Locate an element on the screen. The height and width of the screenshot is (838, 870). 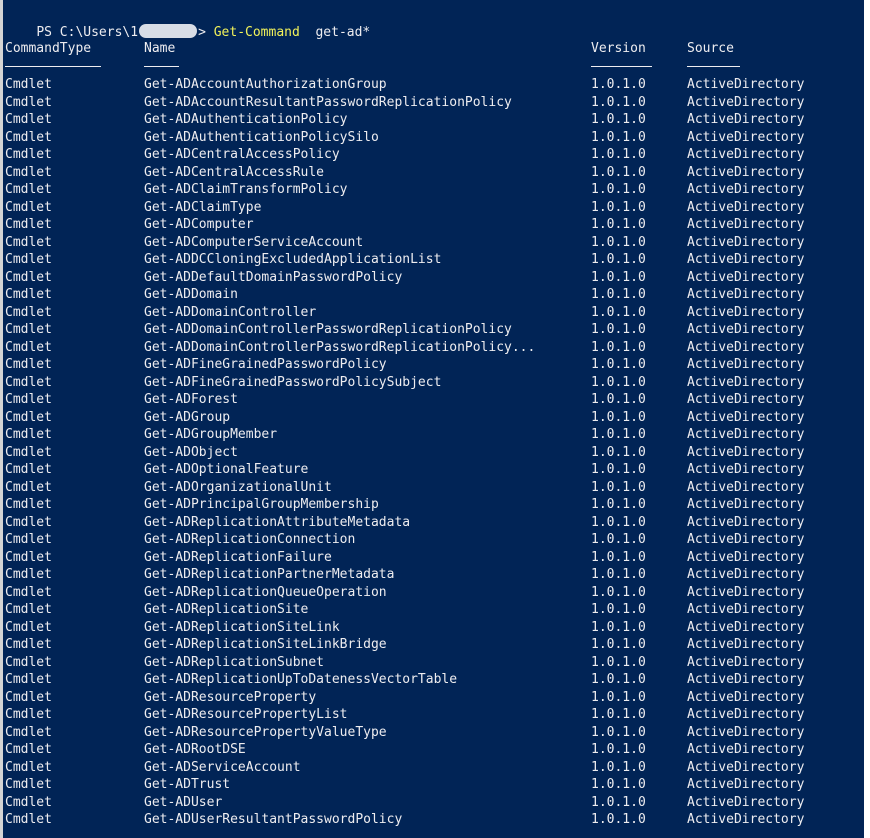
cell-name: Get-ADReplicationSiteLinkBridge is located at coordinates (265, 644).